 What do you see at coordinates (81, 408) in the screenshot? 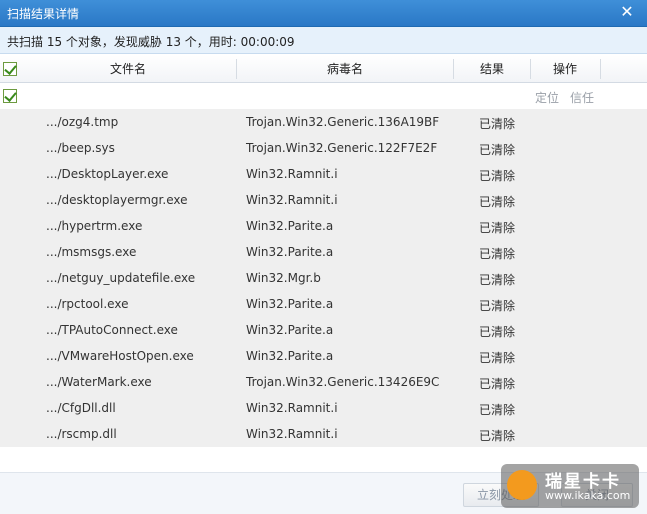
I see `file-name: .../CfgDll.dll` at bounding box center [81, 408].